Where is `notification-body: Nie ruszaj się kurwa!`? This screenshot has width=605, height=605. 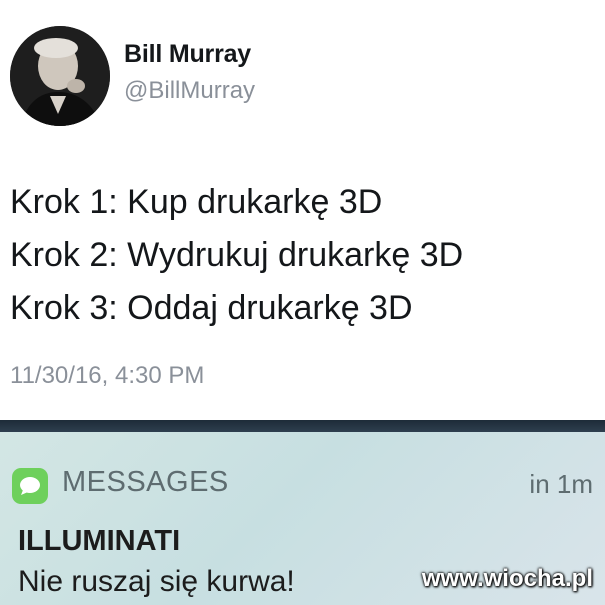
notification-body: Nie ruszaj się kurwa! is located at coordinates (156, 581).